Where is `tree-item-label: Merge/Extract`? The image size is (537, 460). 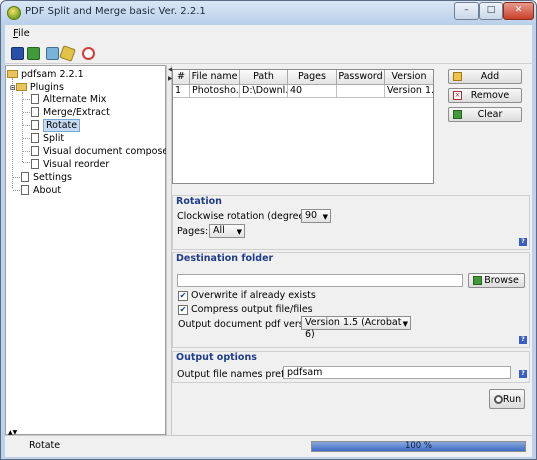
tree-item-label: Merge/Extract is located at coordinates (76, 112).